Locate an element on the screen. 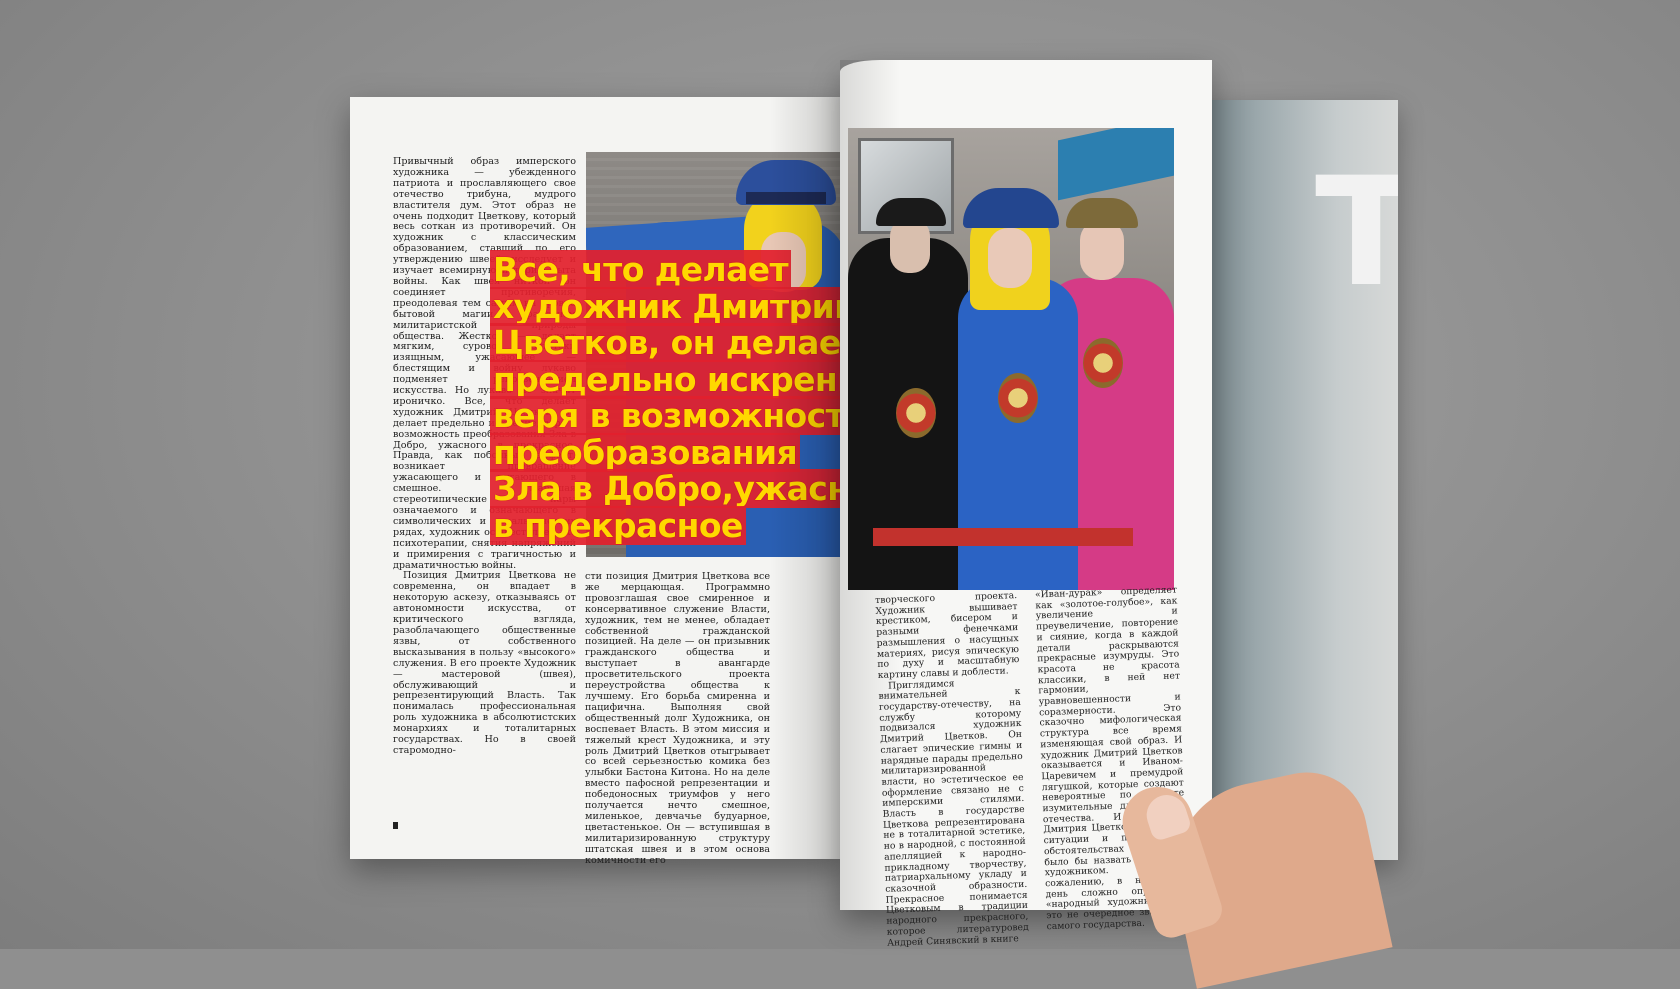  right-photo-railing is located at coordinates (1003, 537).